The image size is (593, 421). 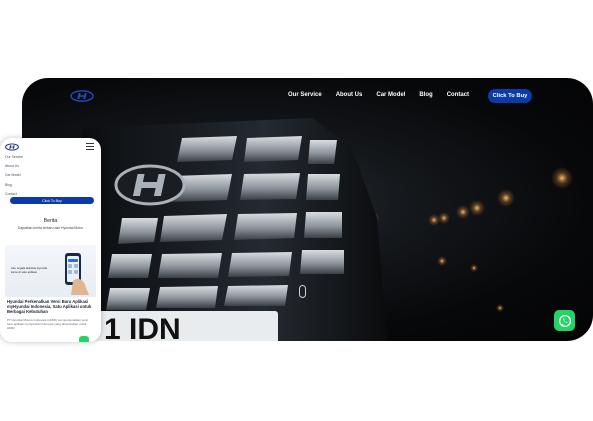 I want to click on whatsapp-icon, so click(x=564, y=320).